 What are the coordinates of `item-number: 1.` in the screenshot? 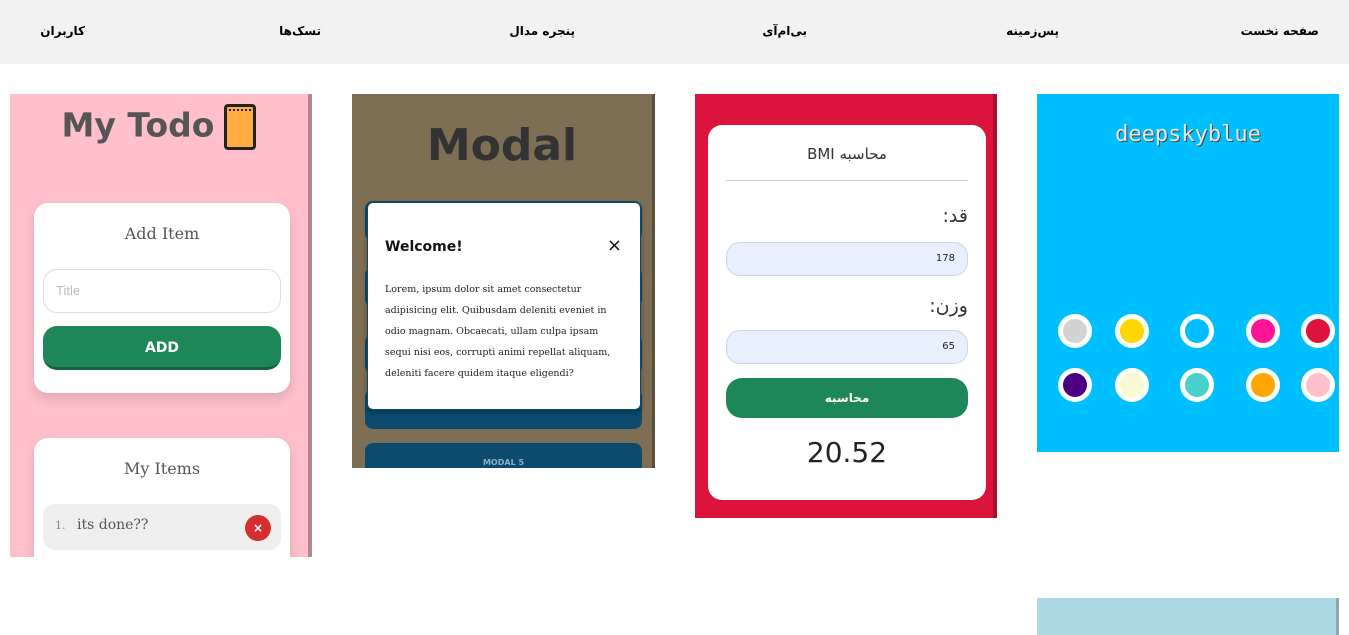 It's located at (60, 525).